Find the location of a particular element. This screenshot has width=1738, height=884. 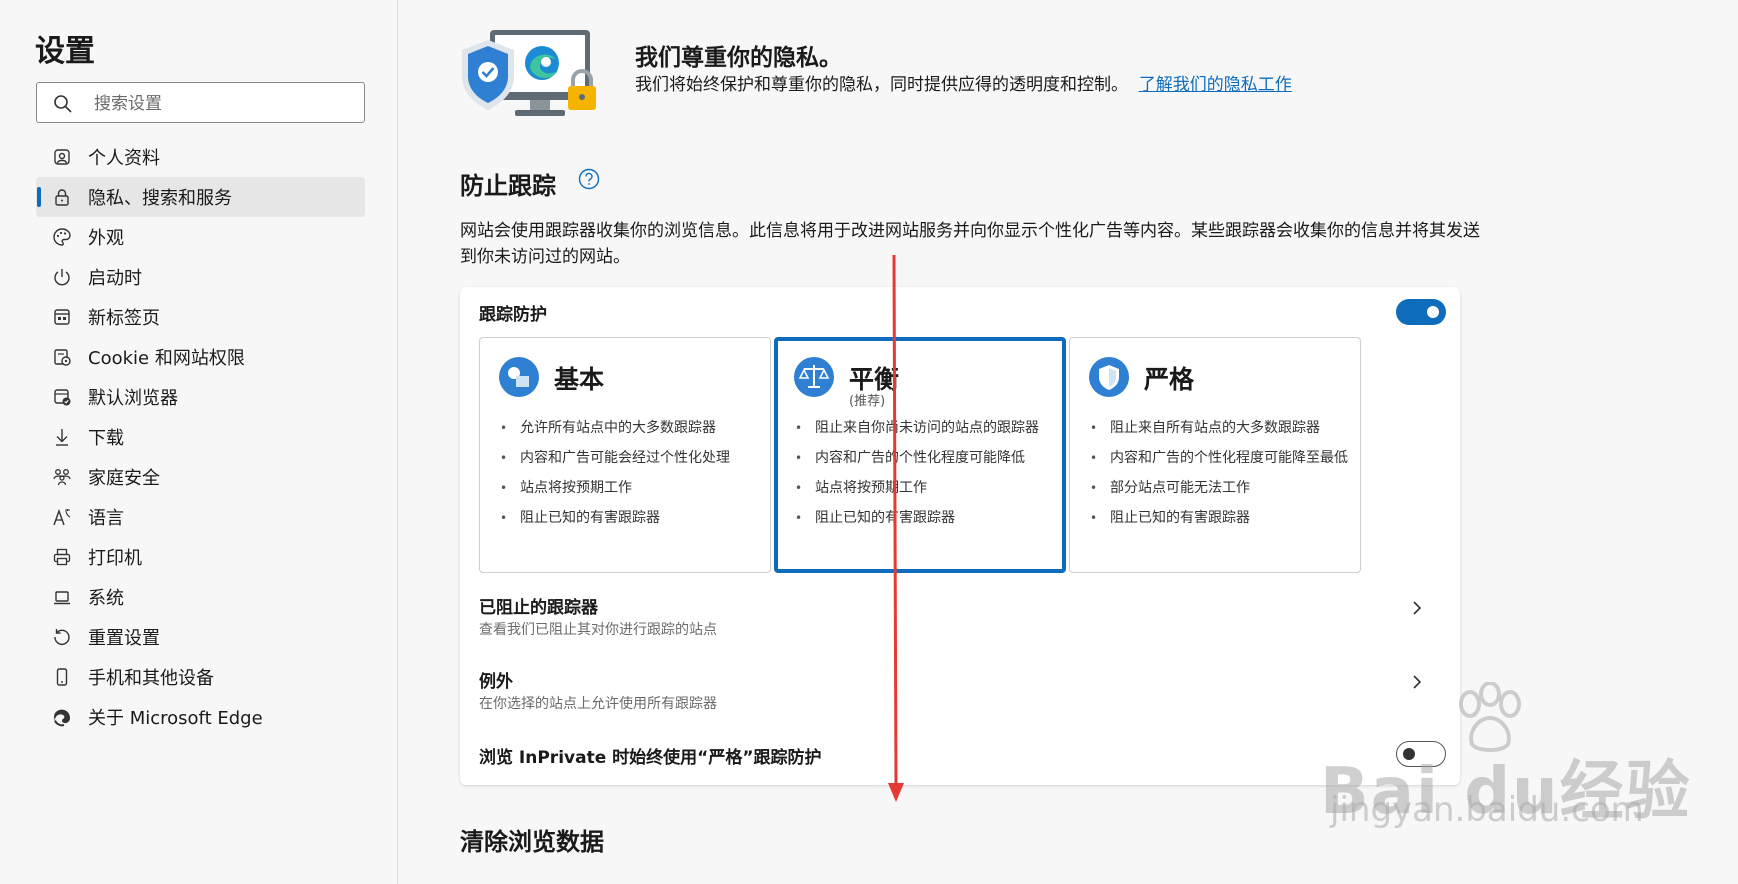

basic-shapes-icon is located at coordinates (519, 377).